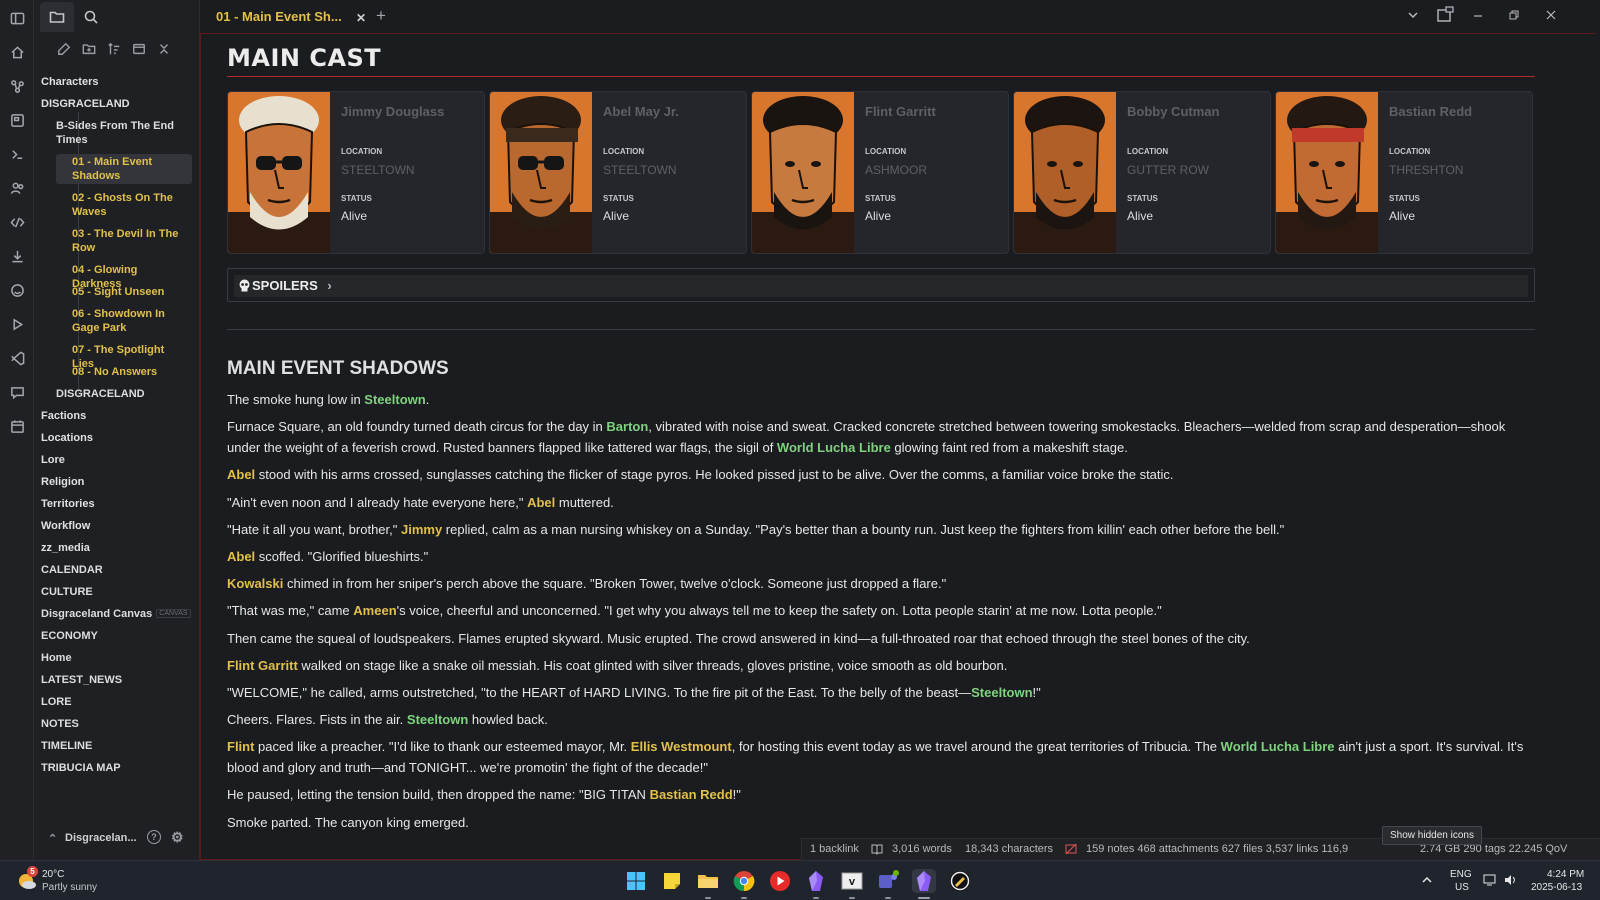  What do you see at coordinates (52, 838) in the screenshot?
I see `vault-switch-icon: ⌃` at bounding box center [52, 838].